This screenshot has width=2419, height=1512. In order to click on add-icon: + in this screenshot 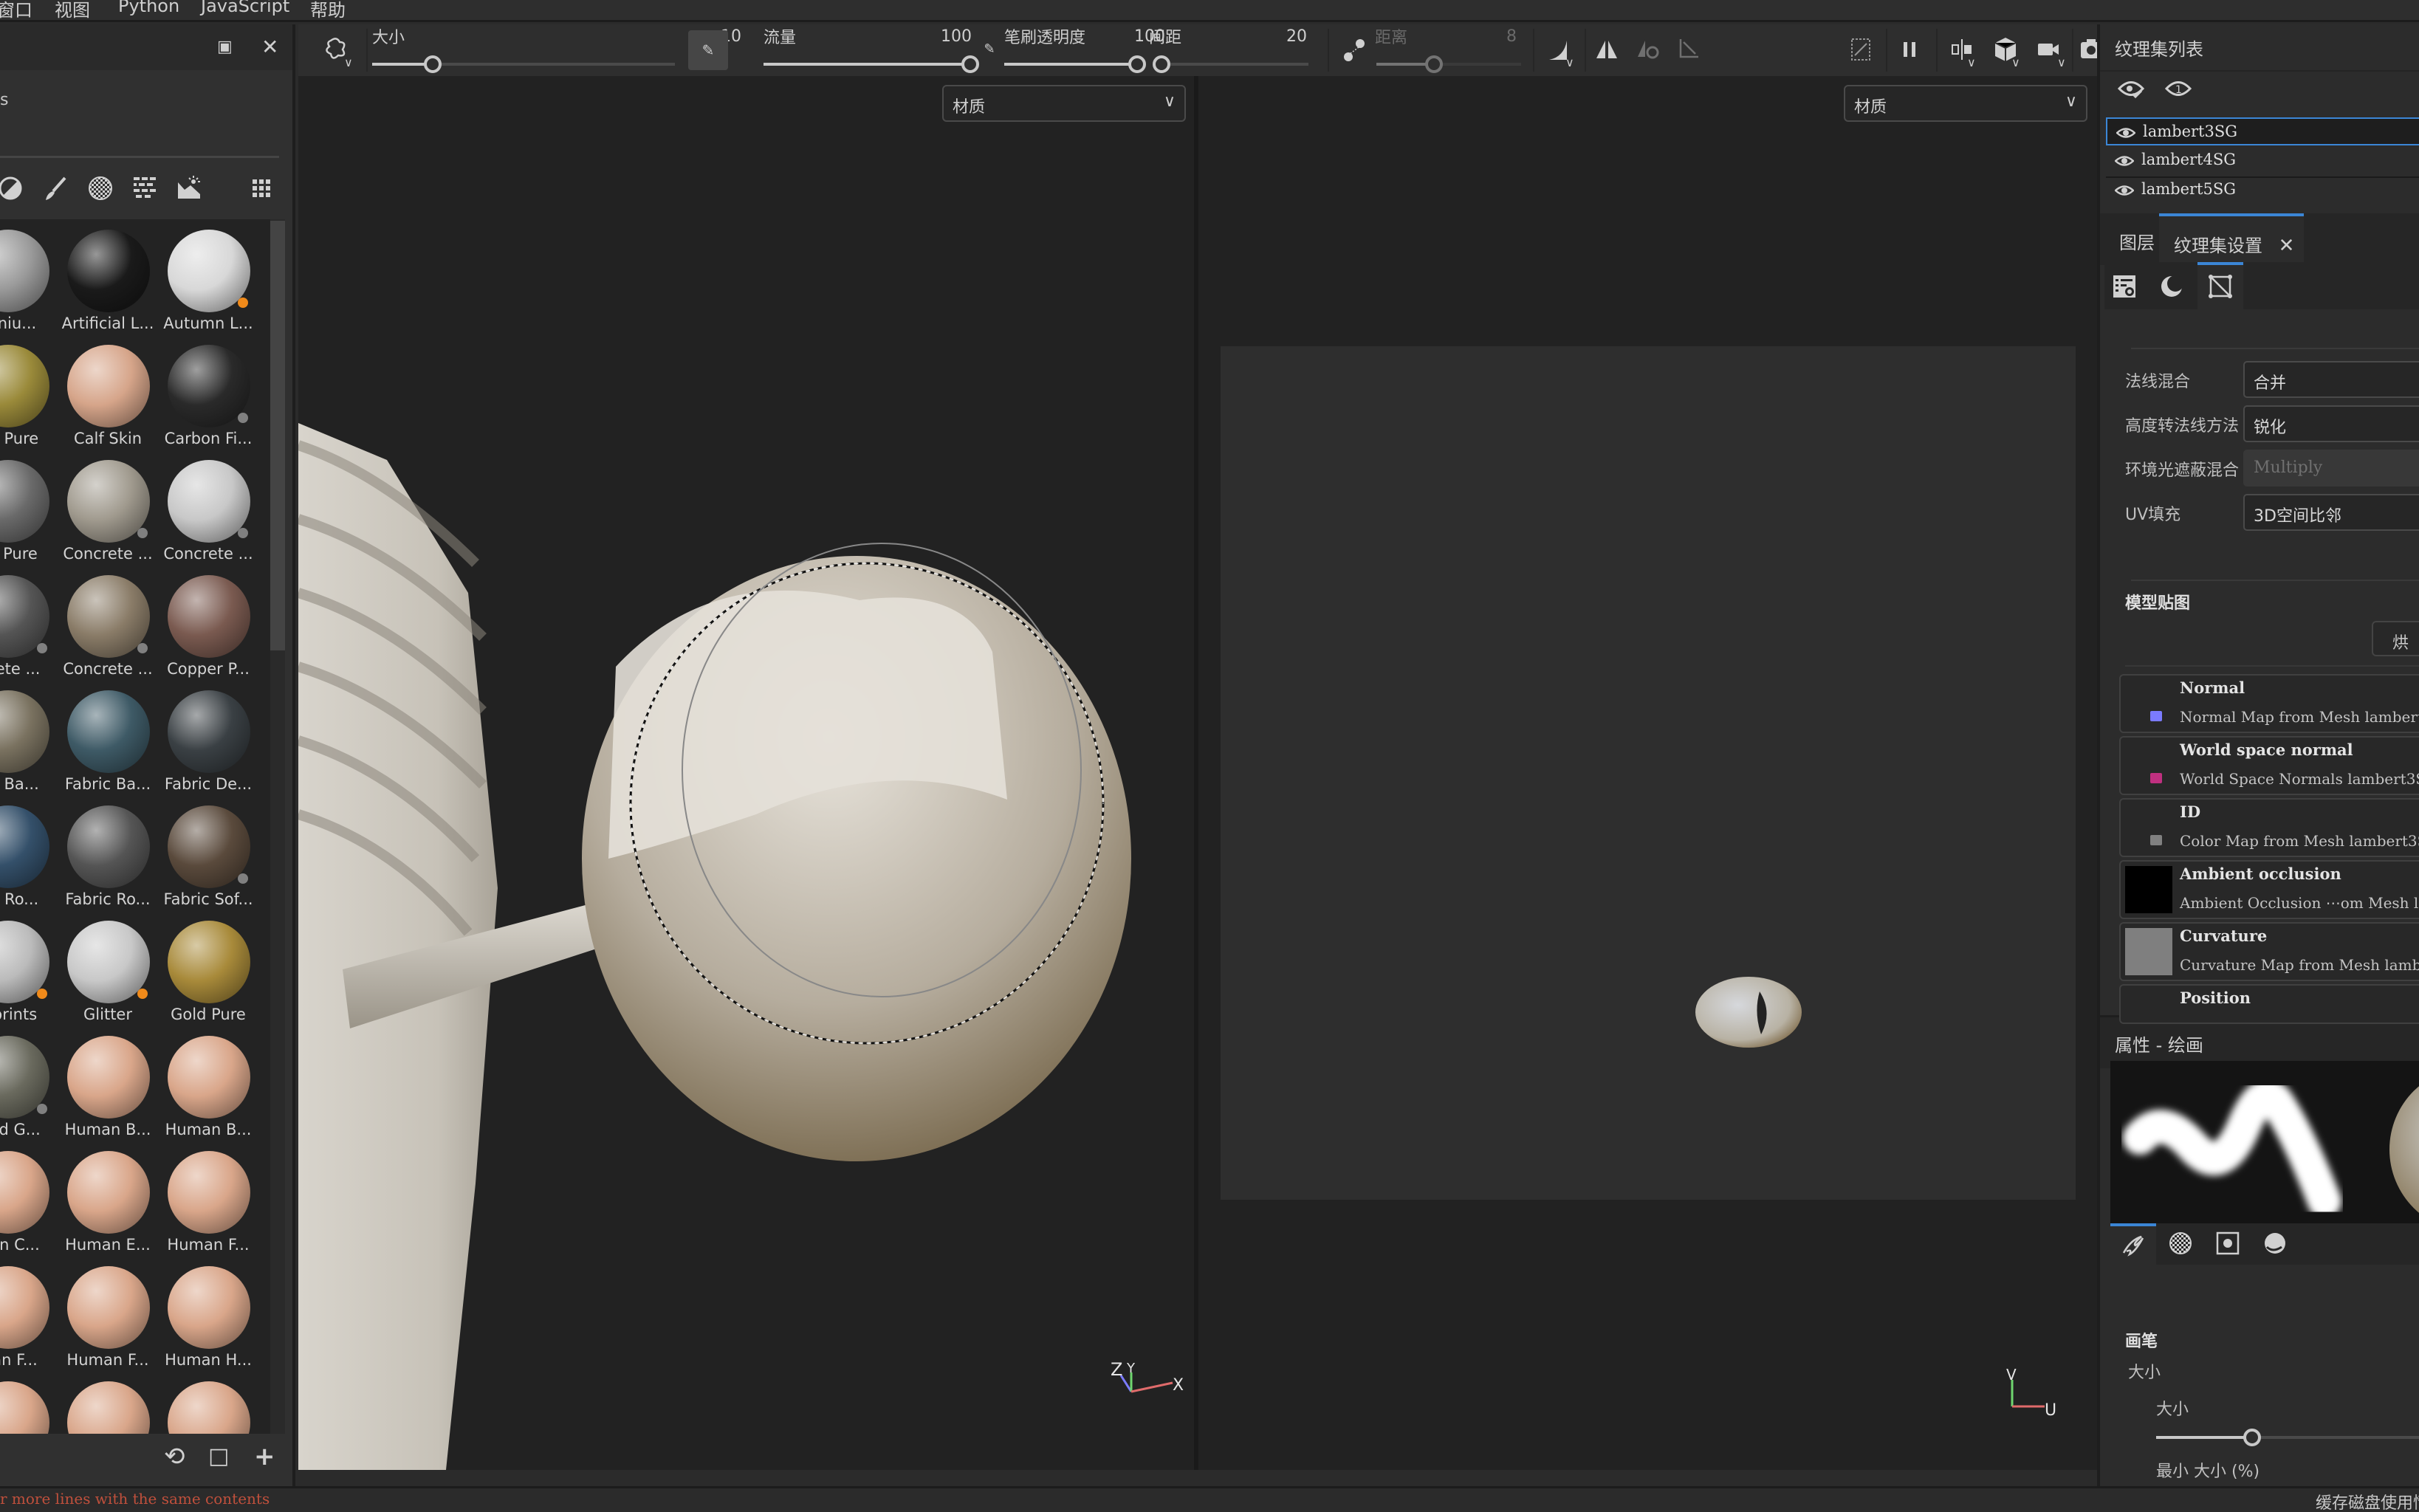, I will do `click(264, 1456)`.